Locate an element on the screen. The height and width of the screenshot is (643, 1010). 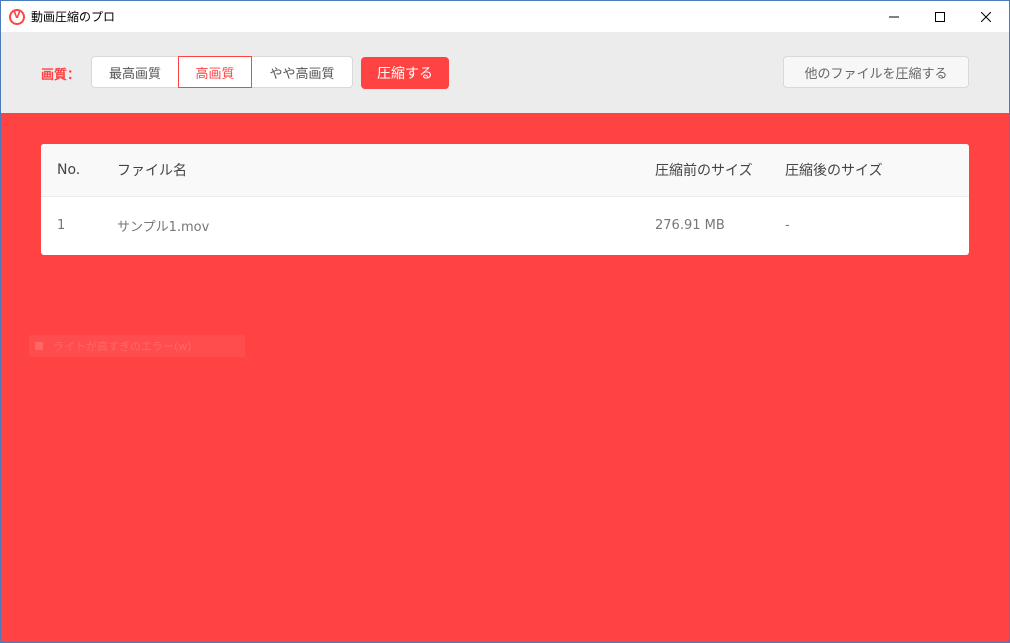
close-icon is located at coordinates (986, 16).